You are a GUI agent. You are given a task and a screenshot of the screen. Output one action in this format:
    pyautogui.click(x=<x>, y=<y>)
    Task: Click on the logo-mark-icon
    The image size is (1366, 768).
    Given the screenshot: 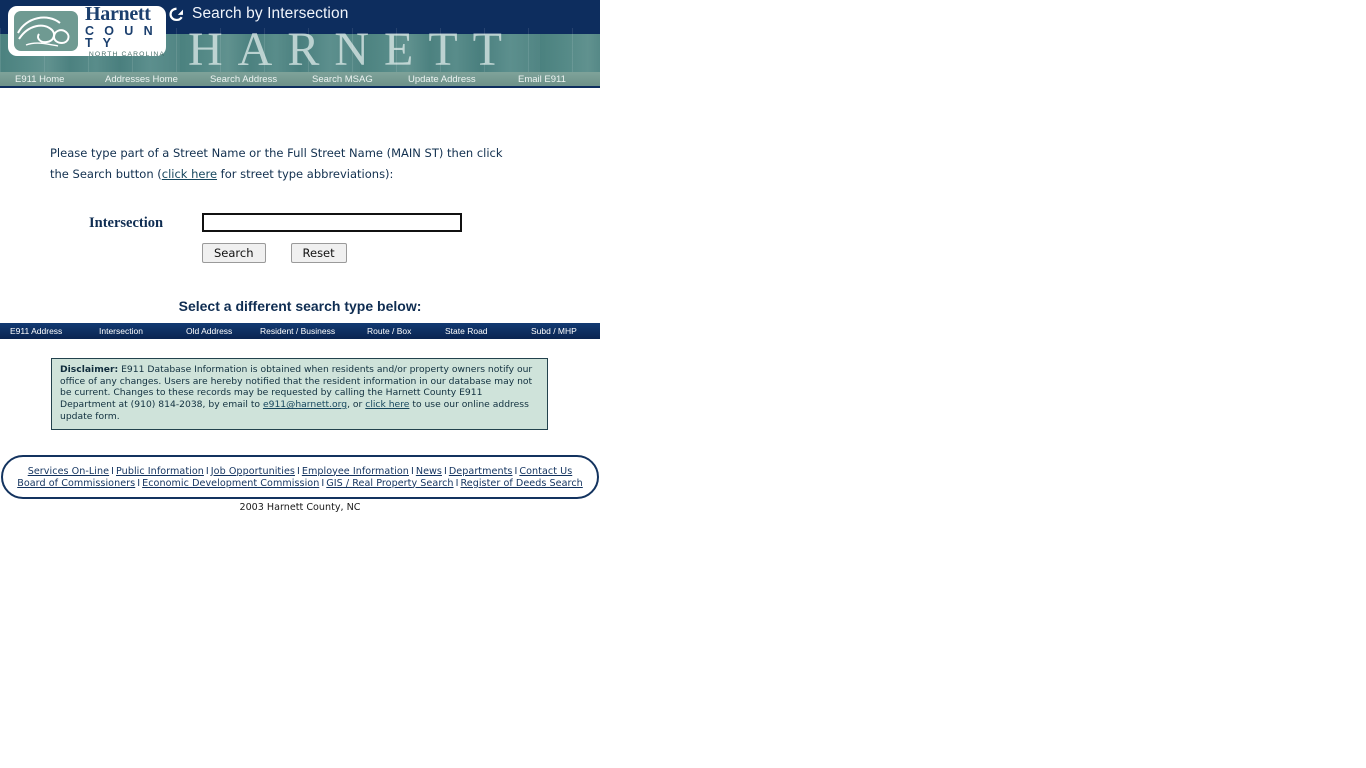 What is the action you would take?
    pyautogui.click(x=46, y=31)
    